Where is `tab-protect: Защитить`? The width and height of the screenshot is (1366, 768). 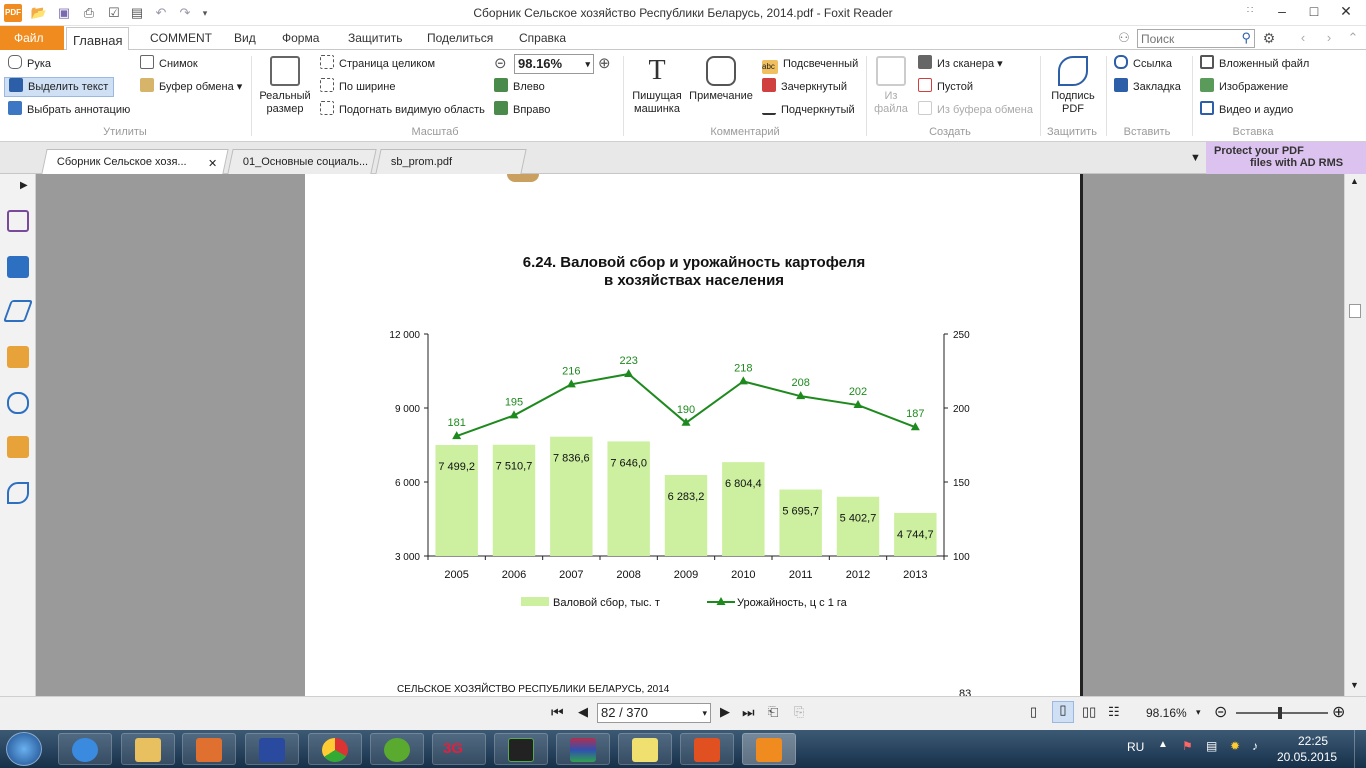 tab-protect: Защитить is located at coordinates (375, 38).